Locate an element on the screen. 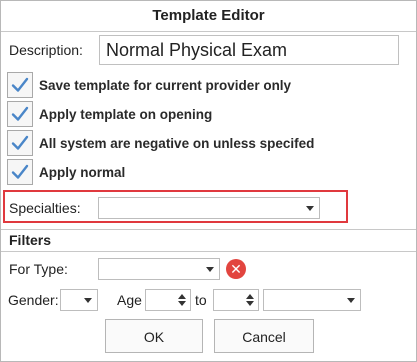  for-type-label: For Type: is located at coordinates (38, 269).